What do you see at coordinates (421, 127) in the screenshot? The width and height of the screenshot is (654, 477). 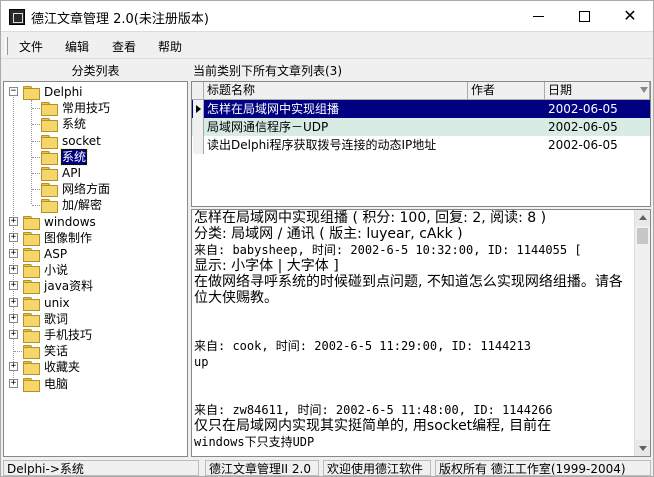 I see `article-row: 局域网通信程序－UDP 2002-06-05` at bounding box center [421, 127].